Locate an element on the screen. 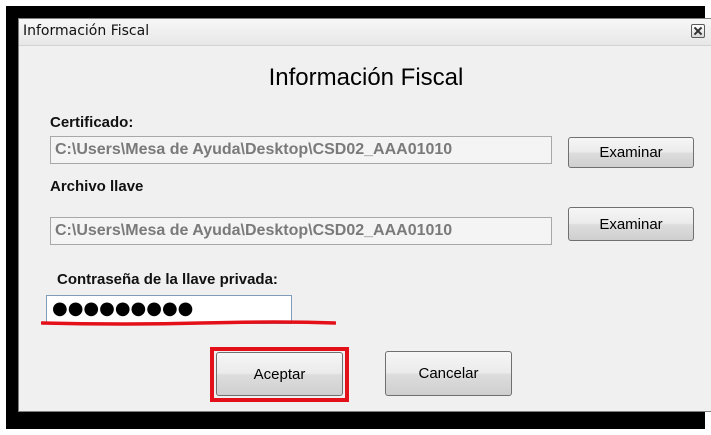 Image resolution: width=711 pixels, height=435 pixels. cancel-button: Cancelar is located at coordinates (448, 373).